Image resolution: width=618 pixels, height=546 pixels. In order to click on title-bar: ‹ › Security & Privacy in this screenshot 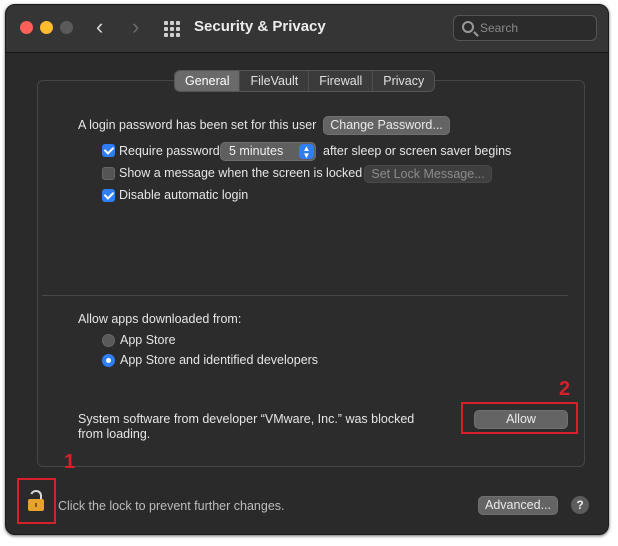, I will do `click(307, 29)`.